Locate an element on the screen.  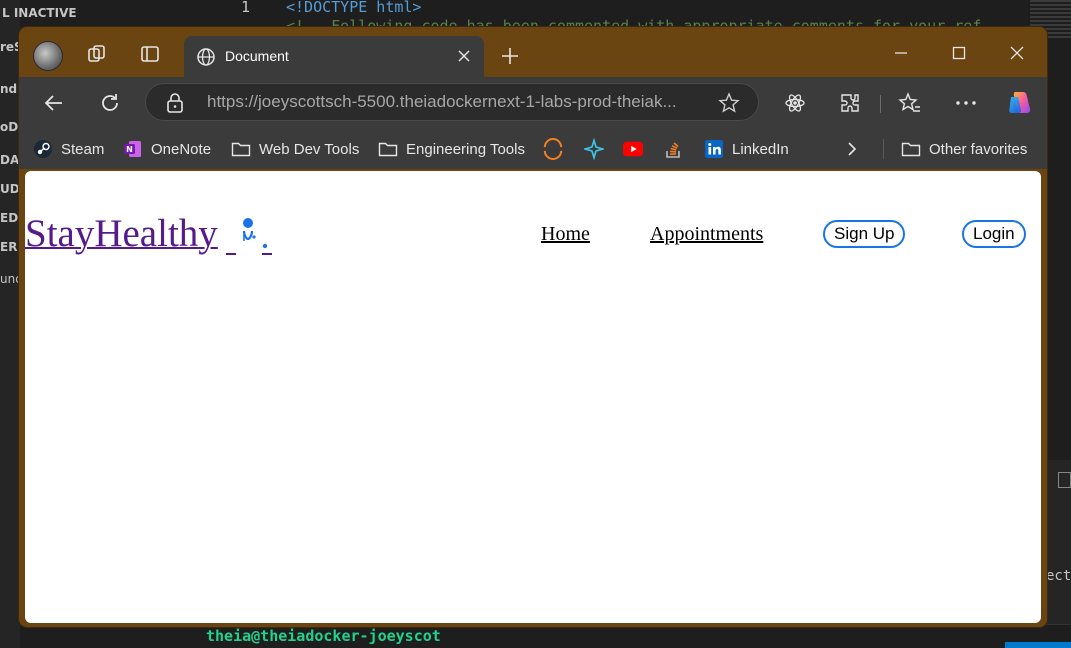
new-tab-button is located at coordinates (510, 56).